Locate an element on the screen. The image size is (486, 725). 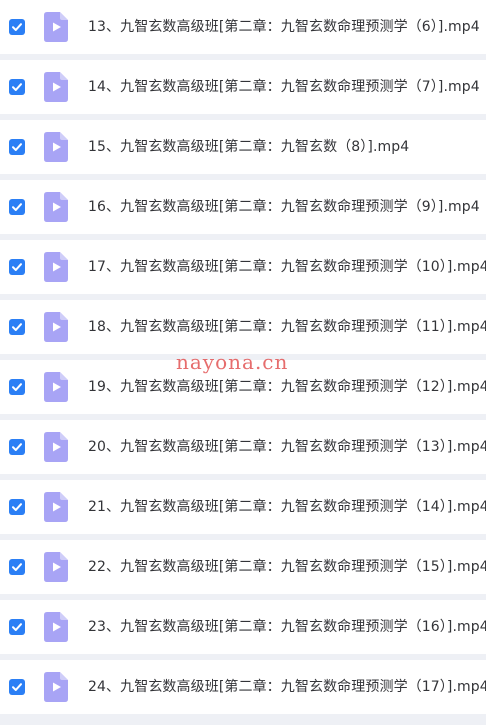
file-row: 24、九智玄数高级班[第二章：九智玄数命理预测学（17）].mp4 is located at coordinates (243, 687).